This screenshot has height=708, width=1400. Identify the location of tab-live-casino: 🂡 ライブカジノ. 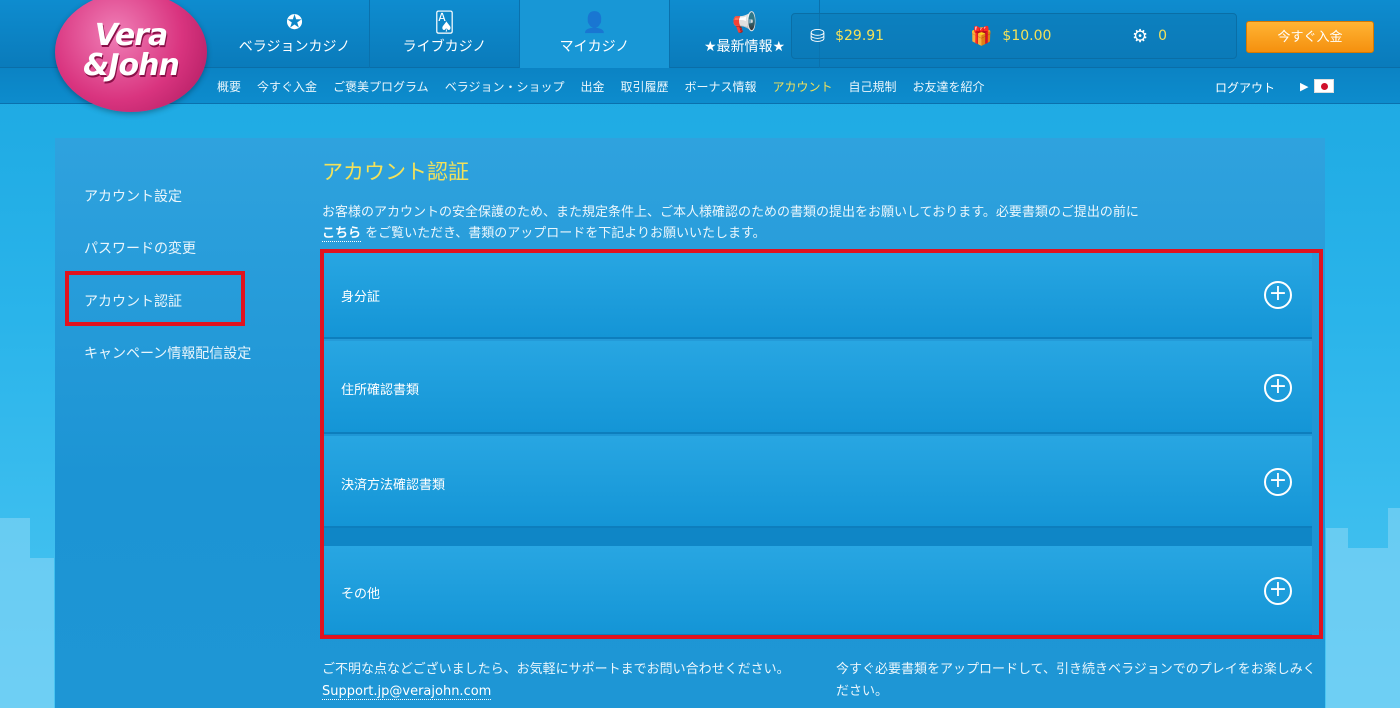
(445, 34).